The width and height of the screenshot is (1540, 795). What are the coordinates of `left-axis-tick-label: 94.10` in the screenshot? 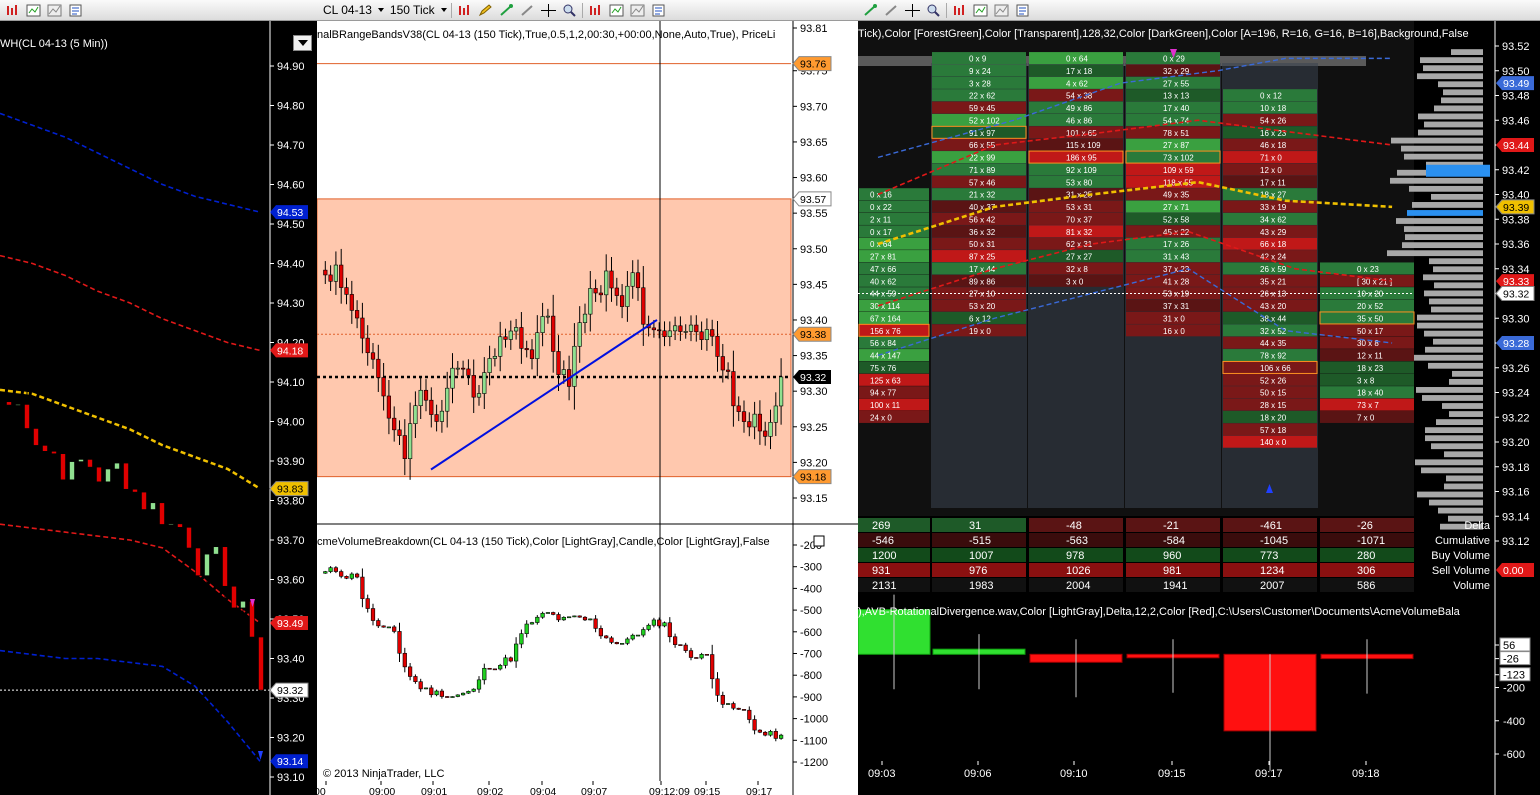 It's located at (291, 383).